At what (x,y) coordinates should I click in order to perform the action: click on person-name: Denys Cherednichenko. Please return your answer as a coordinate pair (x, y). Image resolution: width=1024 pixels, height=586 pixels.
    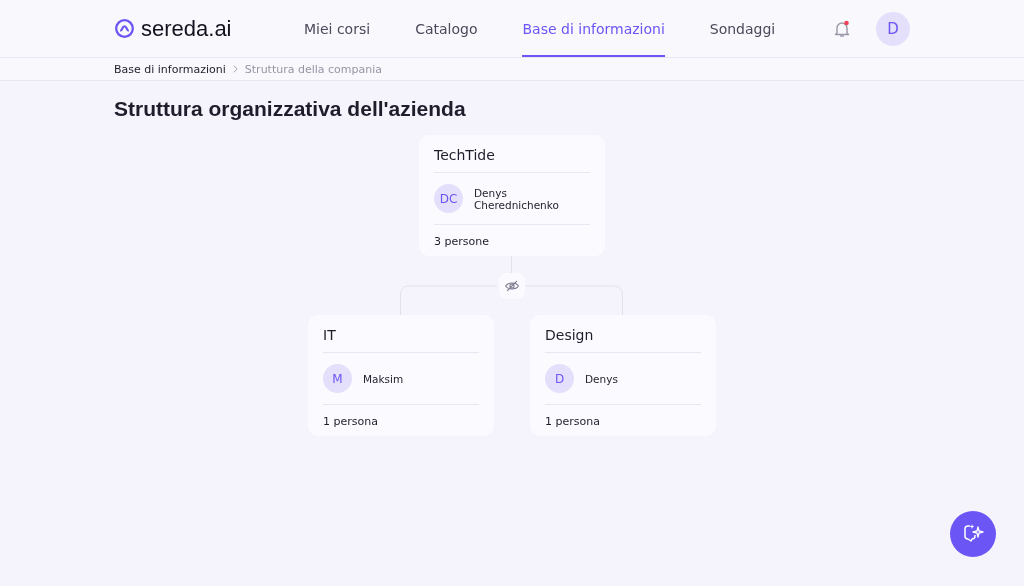
    Looking at the image, I should click on (517, 198).